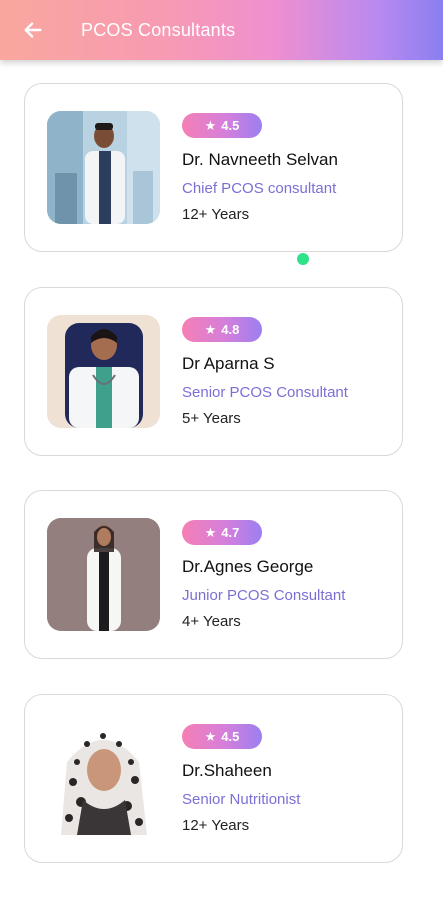 The image size is (443, 900). What do you see at coordinates (228, 363) in the screenshot?
I see `consultant-name: Dr Aparna S` at bounding box center [228, 363].